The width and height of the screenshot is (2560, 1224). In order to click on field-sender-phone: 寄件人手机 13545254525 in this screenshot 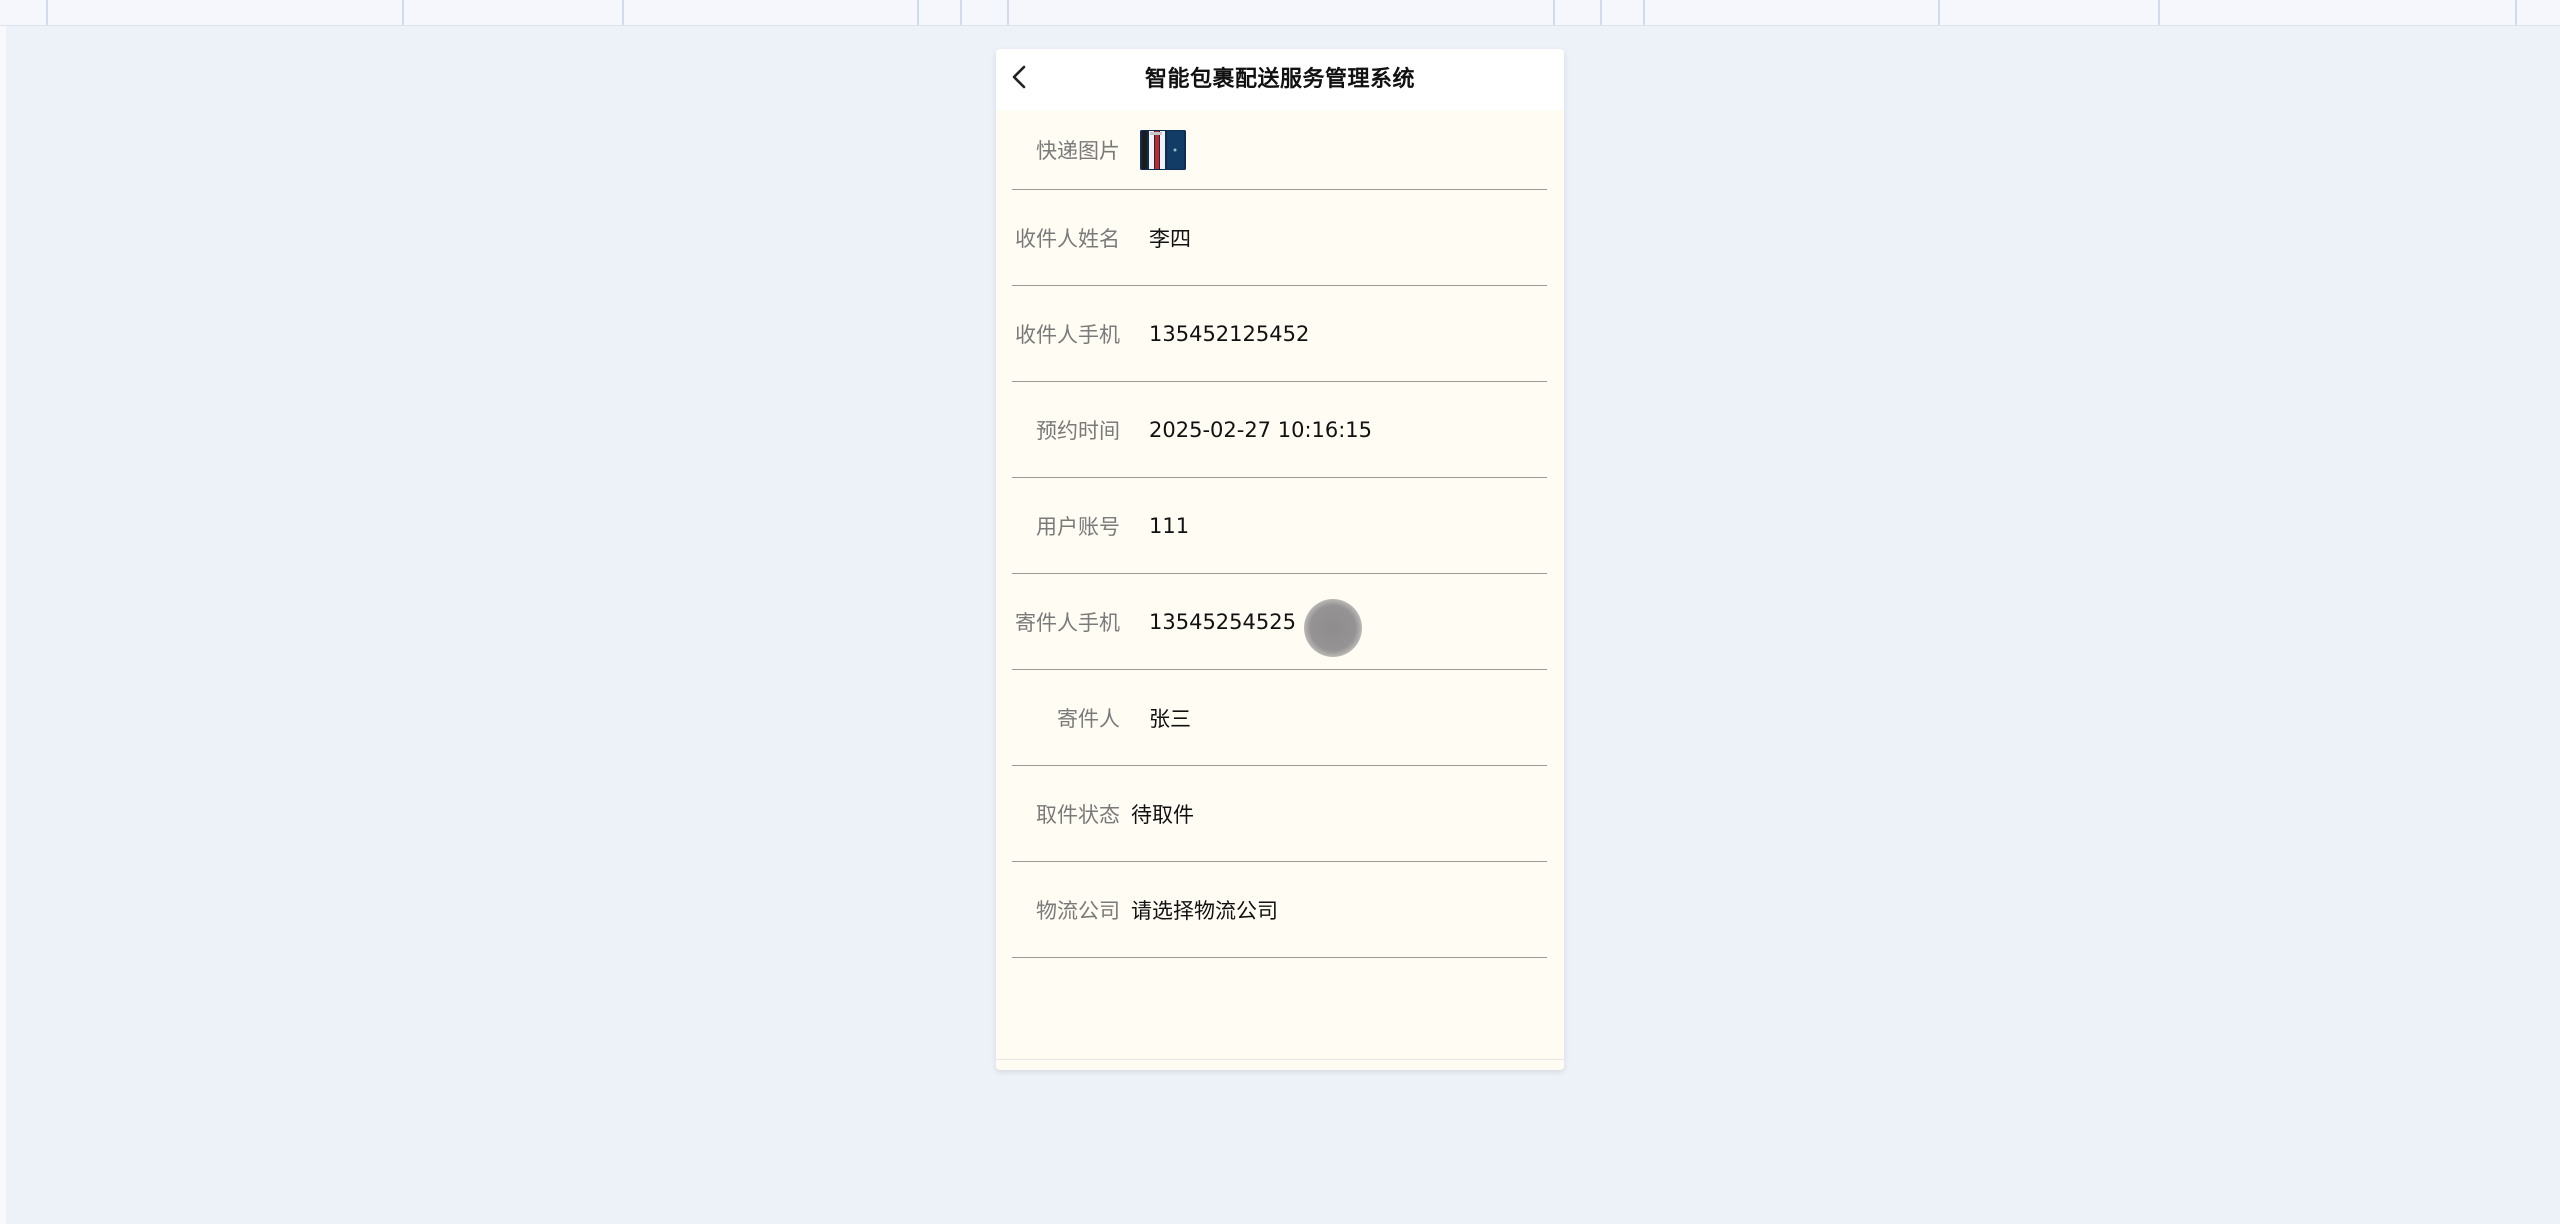, I will do `click(1279, 622)`.